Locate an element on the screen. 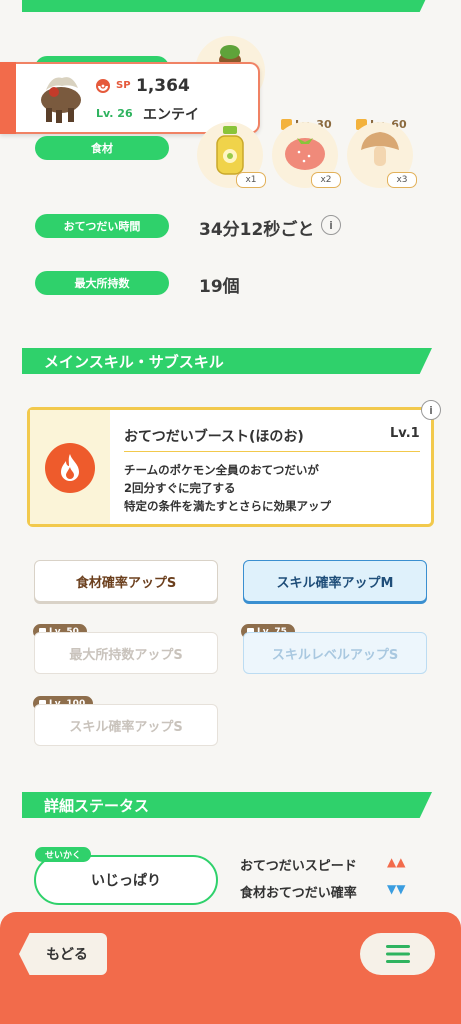  nature-down-marks: ▼▼ is located at coordinates (396, 889).